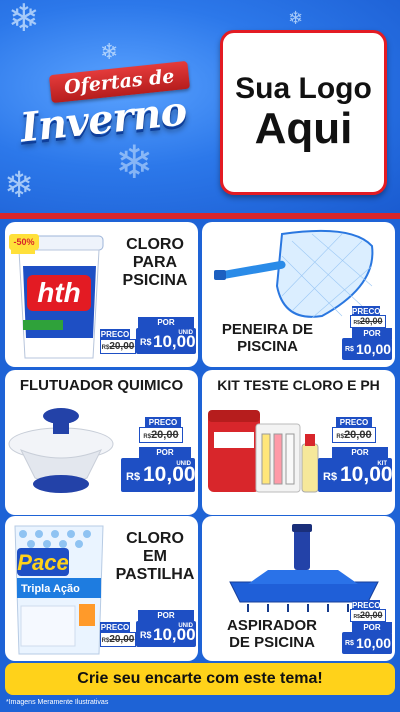  What do you see at coordinates (155, 262) in the screenshot?
I see `product-name: CLORO PARA PSICINA` at bounding box center [155, 262].